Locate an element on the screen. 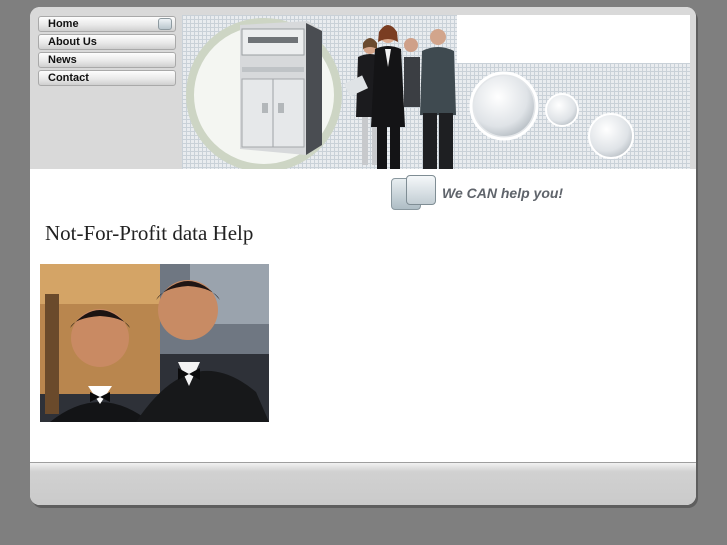 The image size is (727, 545). nav-item-label: Contact is located at coordinates (68, 78).